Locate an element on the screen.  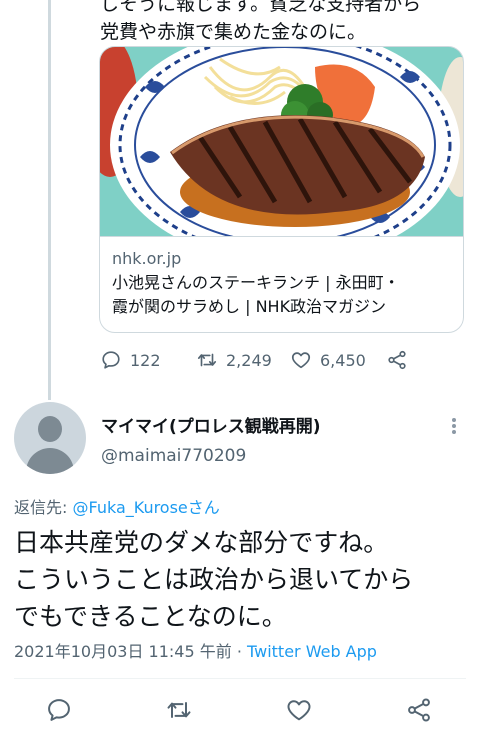
like-button: 6,450 is located at coordinates (328, 360).